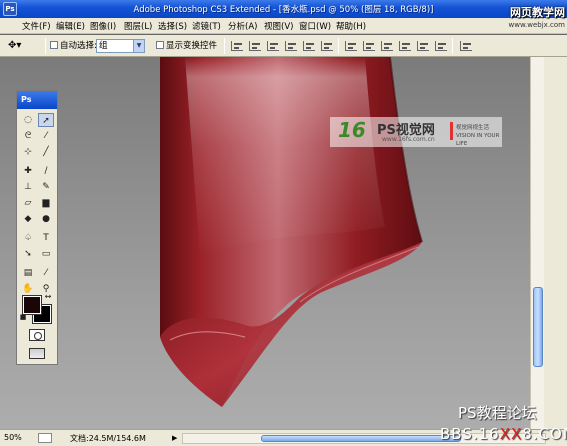 Image resolution: width=567 pixels, height=446 pixels. Describe the element at coordinates (46, 203) in the screenshot. I see `gradient-icon: ▆` at that location.